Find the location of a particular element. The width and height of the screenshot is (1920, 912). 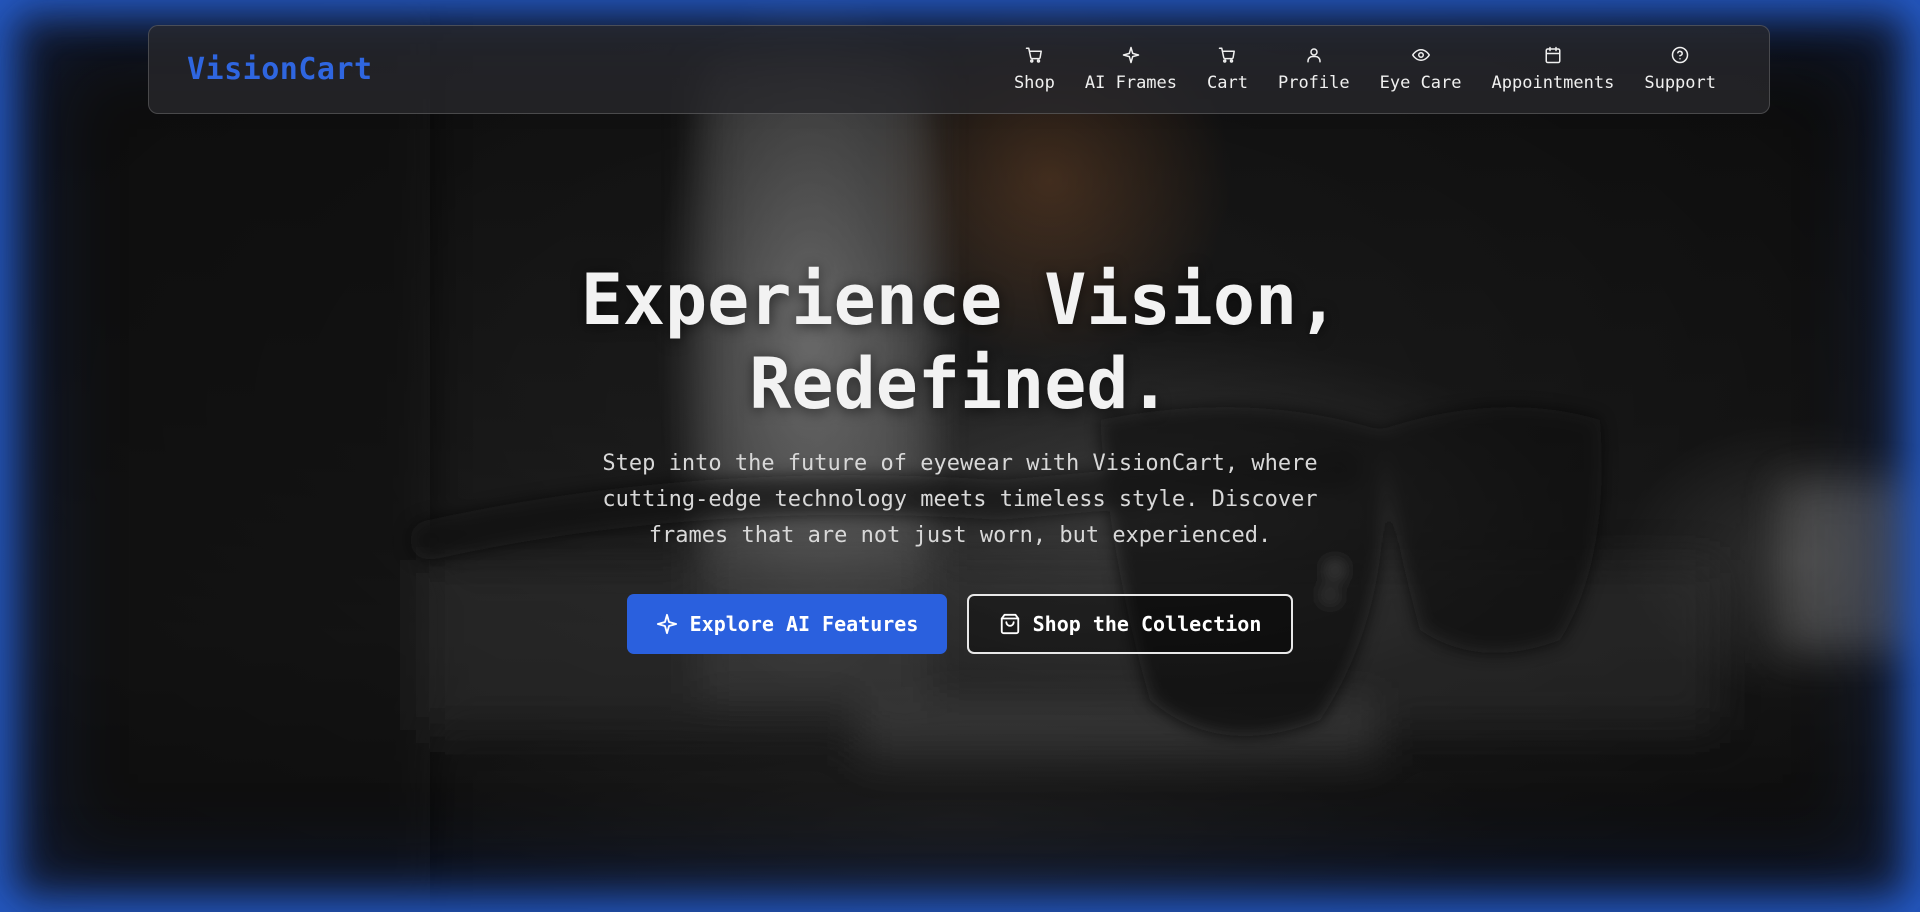

brand-logo: VisionCart is located at coordinates (280, 69).